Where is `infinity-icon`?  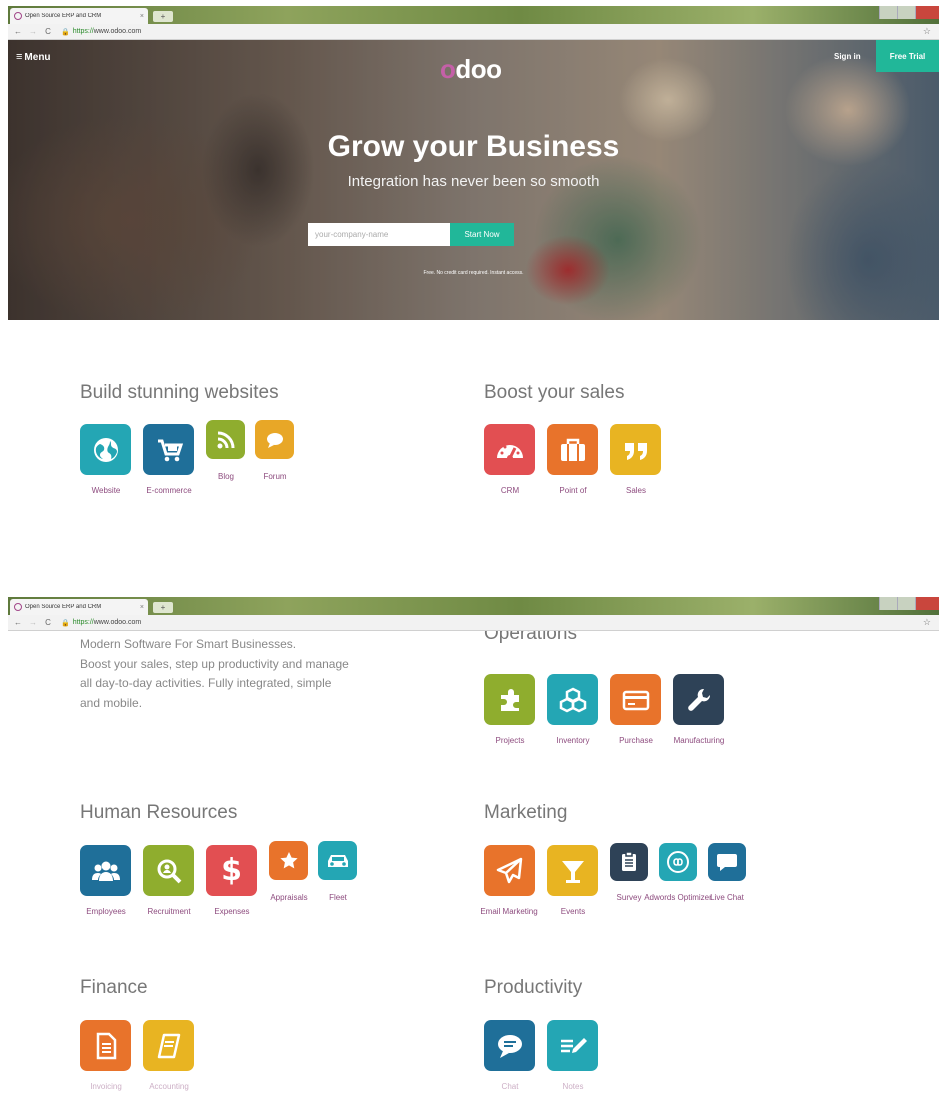 infinity-icon is located at coordinates (678, 862).